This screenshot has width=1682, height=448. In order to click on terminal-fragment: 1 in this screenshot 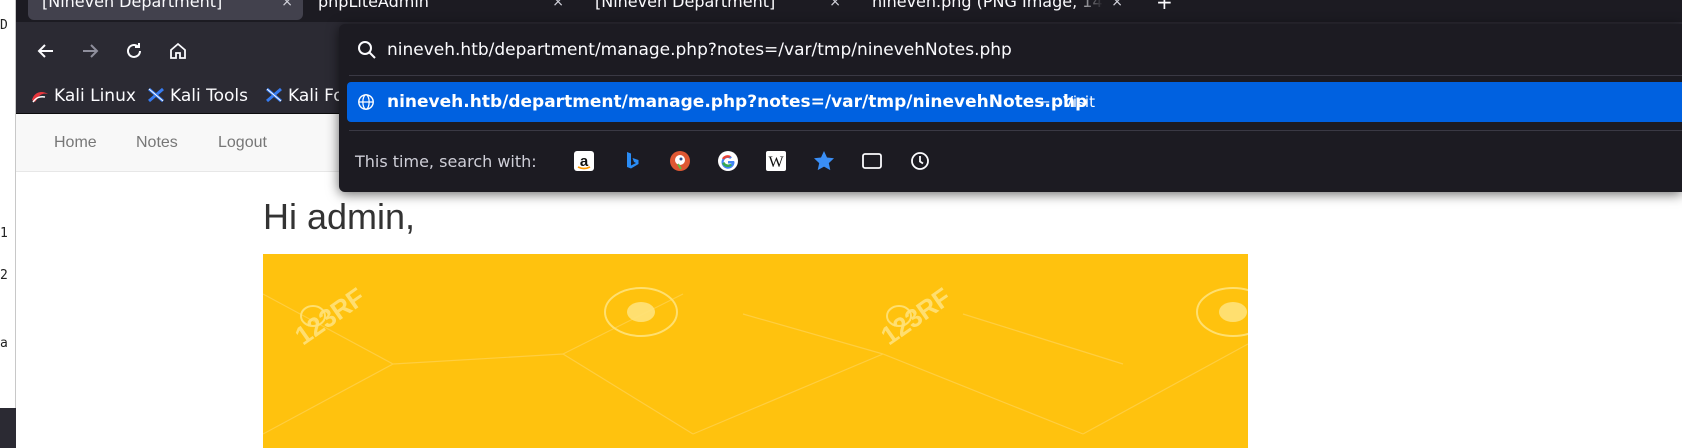, I will do `click(4, 233)`.